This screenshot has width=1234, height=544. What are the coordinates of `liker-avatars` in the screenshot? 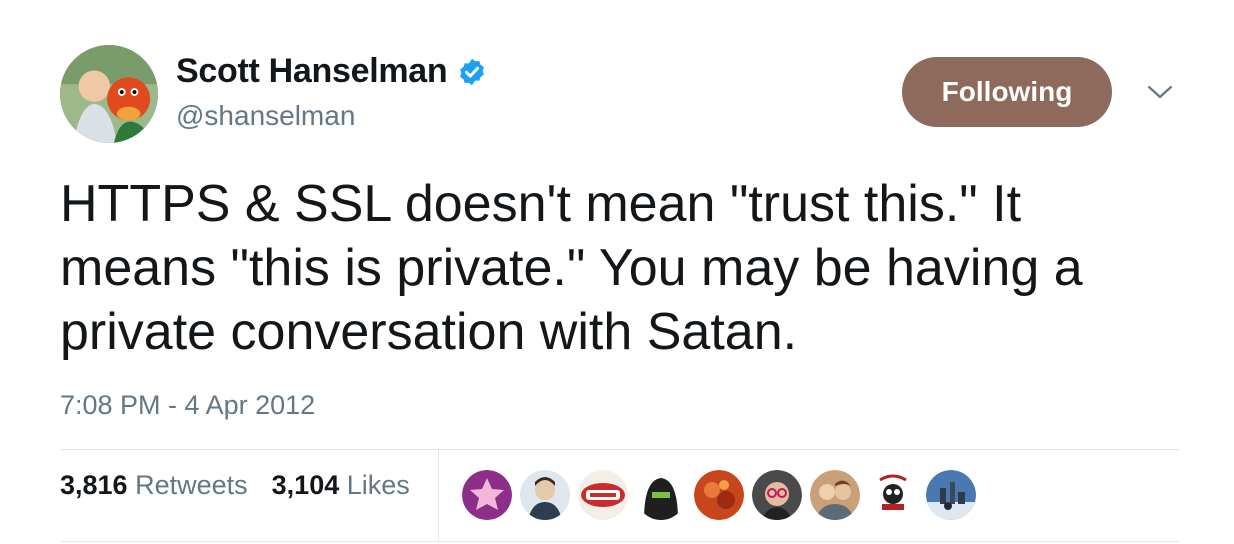 It's located at (719, 495).